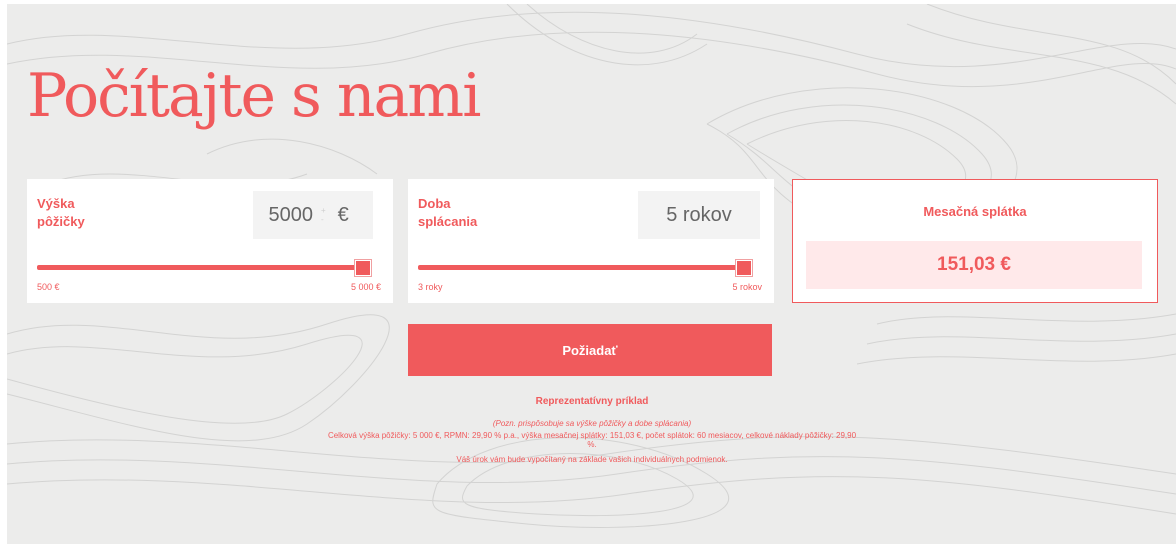 This screenshot has height=544, width=1176. Describe the element at coordinates (323, 219) in the screenshot. I see `stepper-down-icon: -` at that location.